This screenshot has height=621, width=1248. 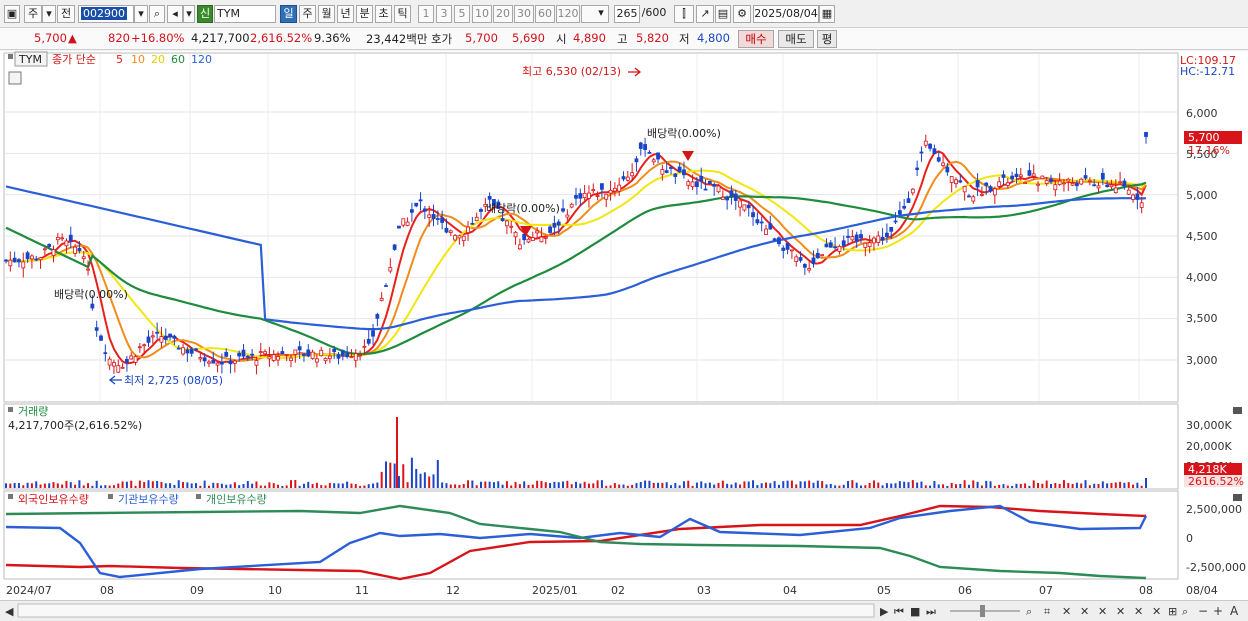 I want to click on draw-tool-icon: ↗, so click(x=705, y=14).